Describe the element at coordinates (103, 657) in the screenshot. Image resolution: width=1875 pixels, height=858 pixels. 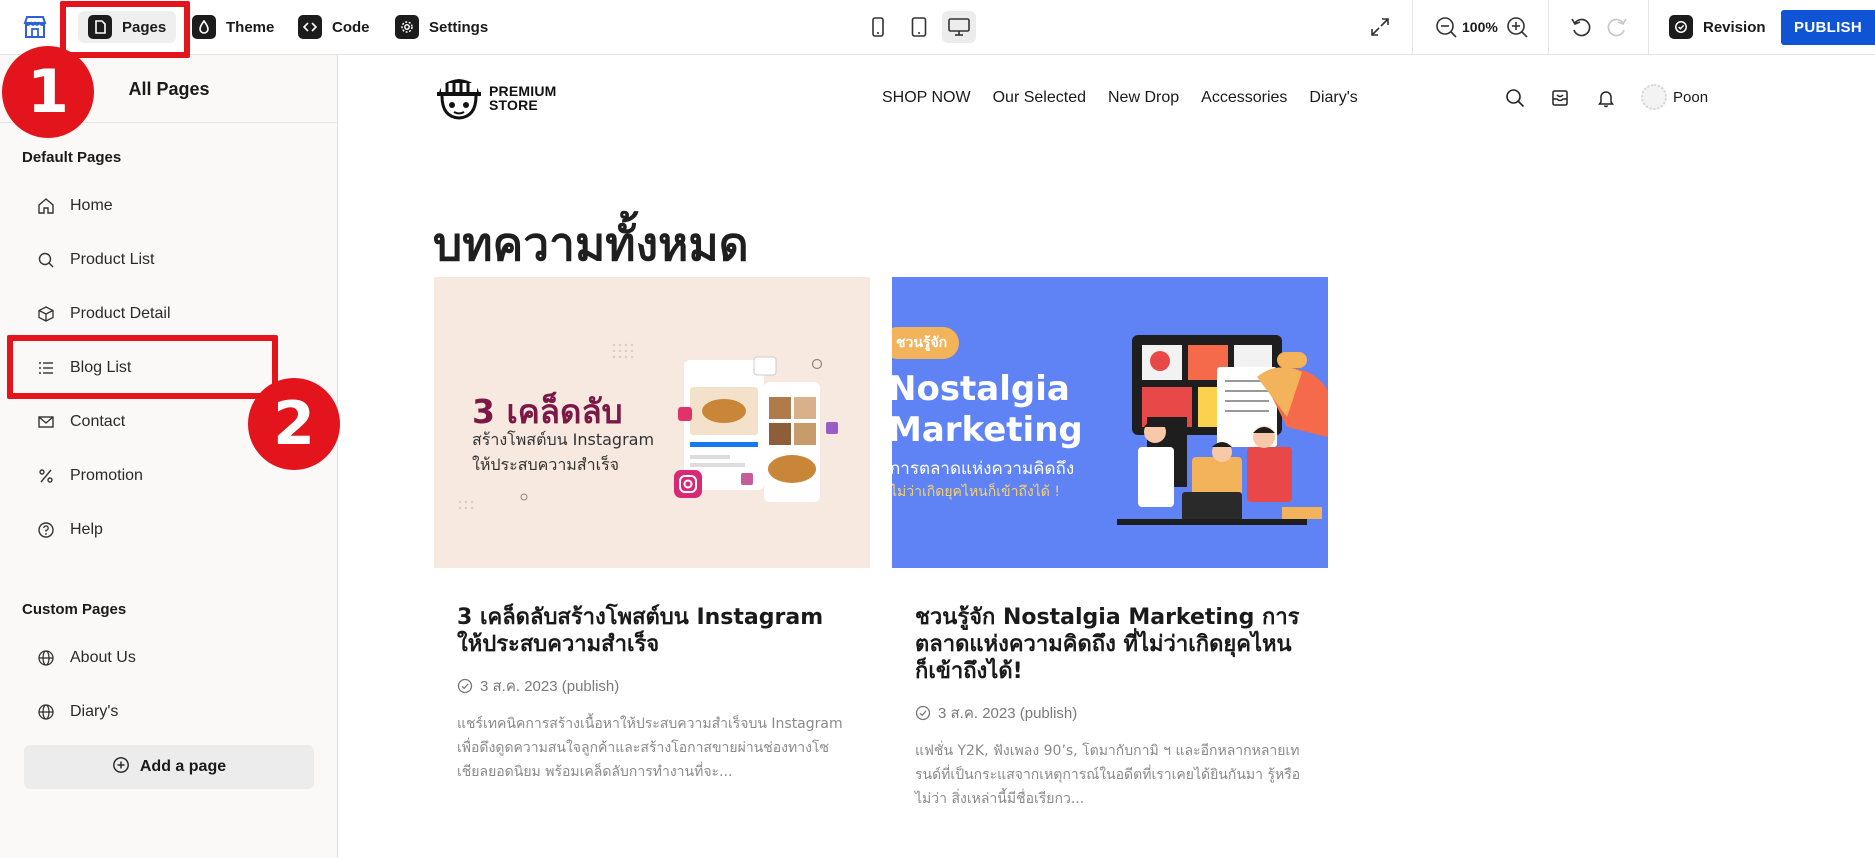
I see `sidebar-item-label: About Us` at that location.